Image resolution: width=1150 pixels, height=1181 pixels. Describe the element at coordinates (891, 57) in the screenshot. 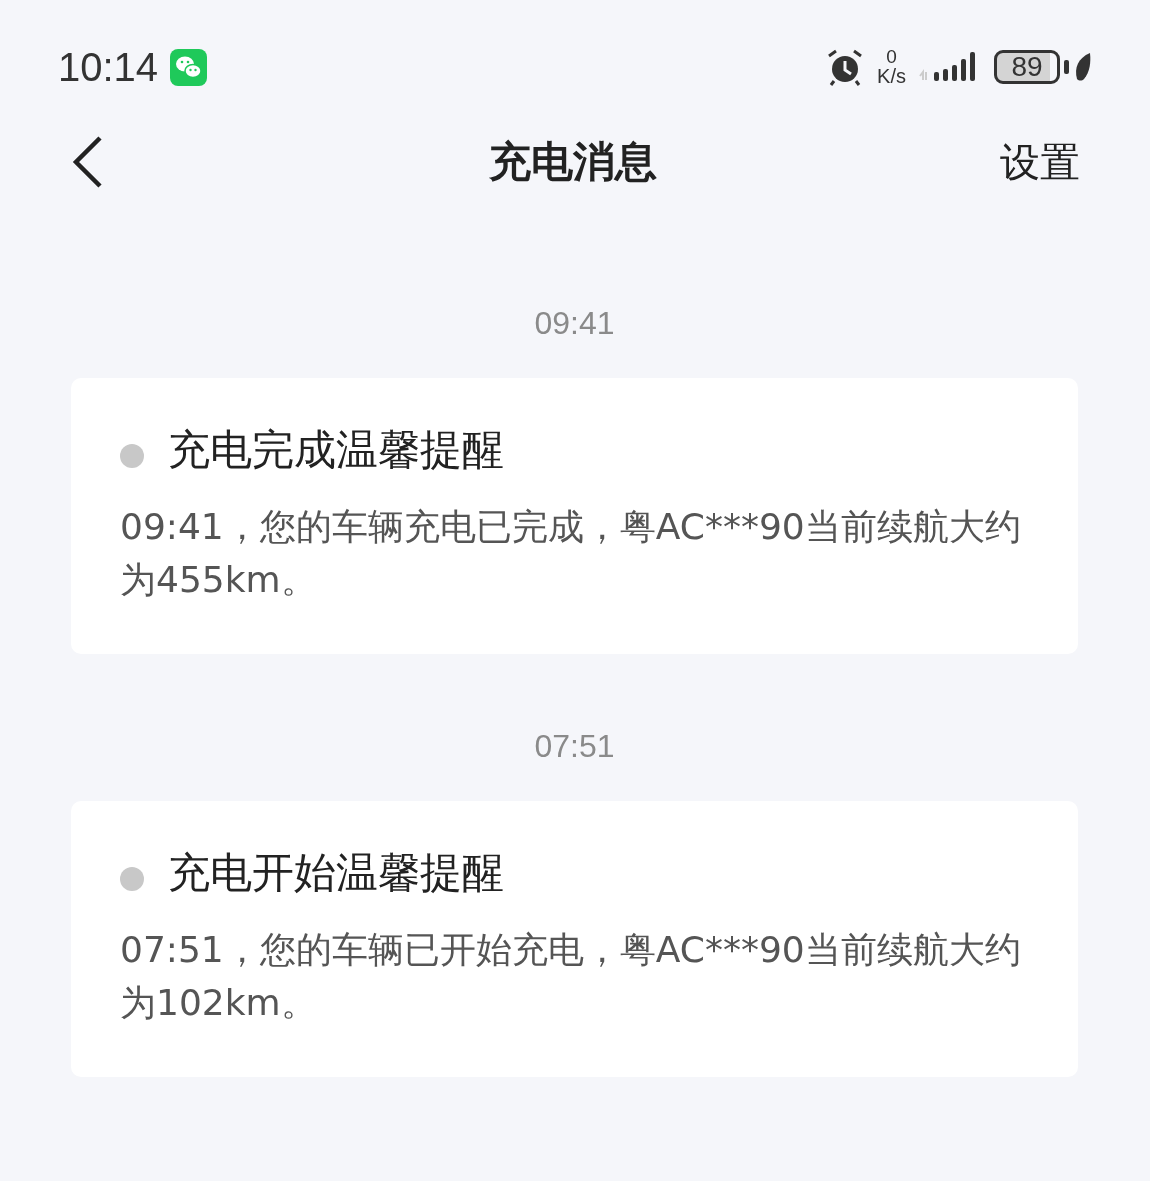

I see `network-speed-value: 0` at that location.